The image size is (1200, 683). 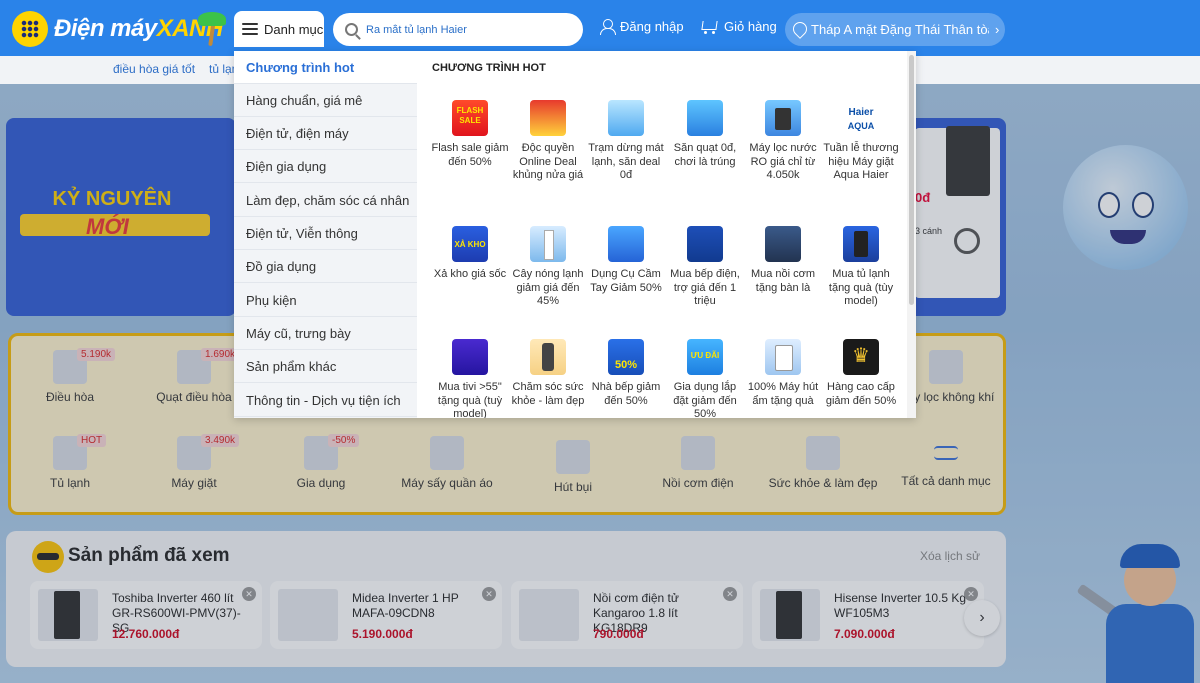 What do you see at coordinates (329, 67) in the screenshot?
I see `category-menu-item: Chương trình hot` at bounding box center [329, 67].